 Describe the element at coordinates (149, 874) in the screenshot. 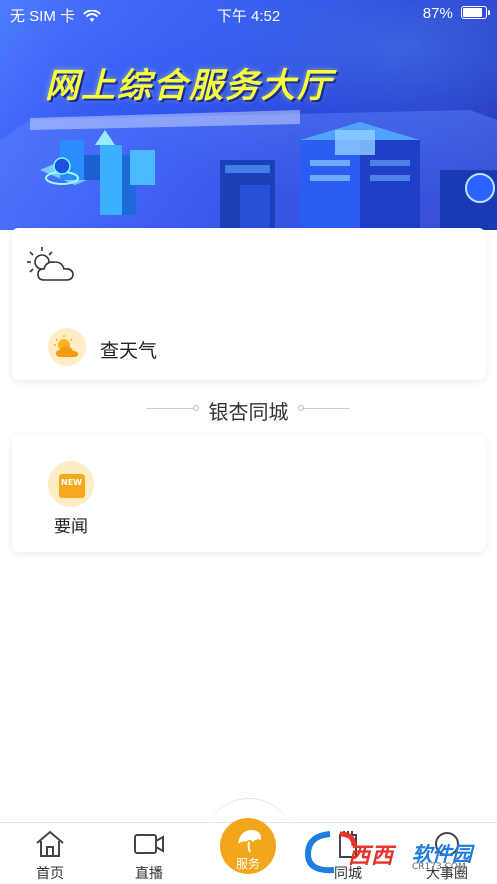

I see `tab-live-label: 直播` at that location.